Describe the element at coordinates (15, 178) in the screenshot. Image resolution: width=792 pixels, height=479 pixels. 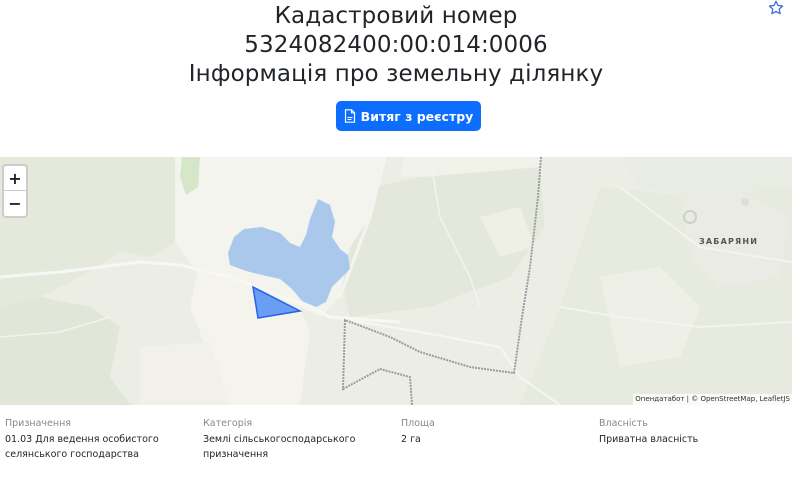
I see `zoom-in-button: +` at that location.